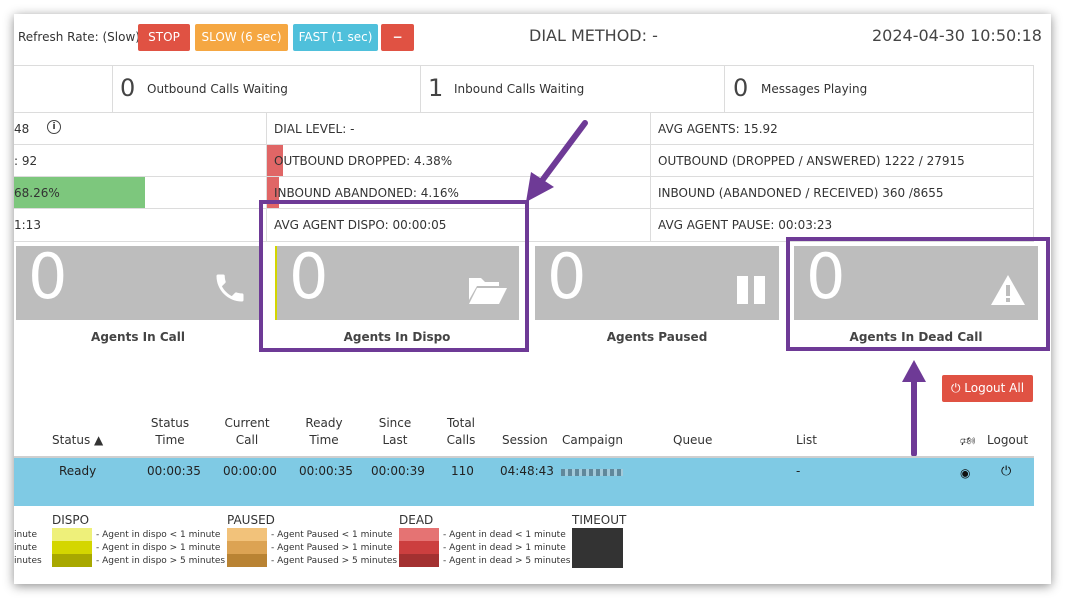  What do you see at coordinates (965, 473) in the screenshot?
I see `eye-icon: ◉` at bounding box center [965, 473].